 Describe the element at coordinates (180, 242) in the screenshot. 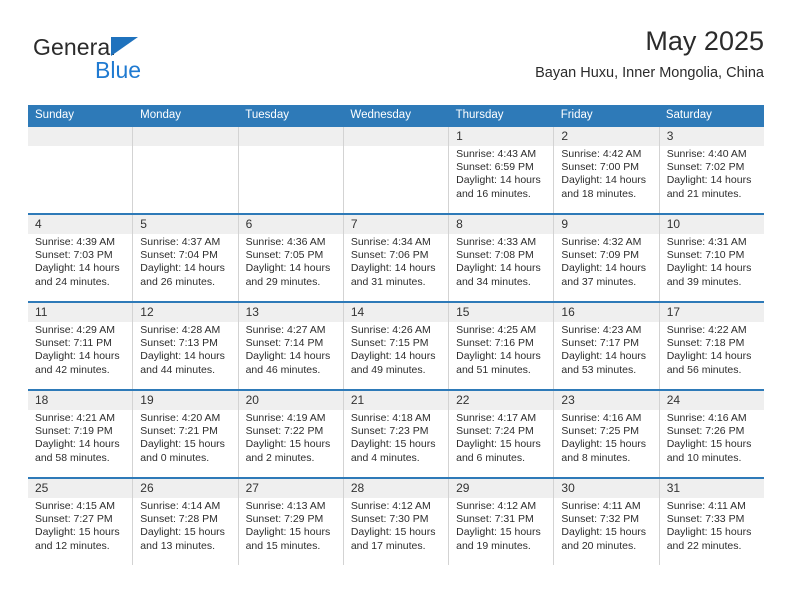

I see `sunrise-text: Sunrise: 4:37 AM` at that location.